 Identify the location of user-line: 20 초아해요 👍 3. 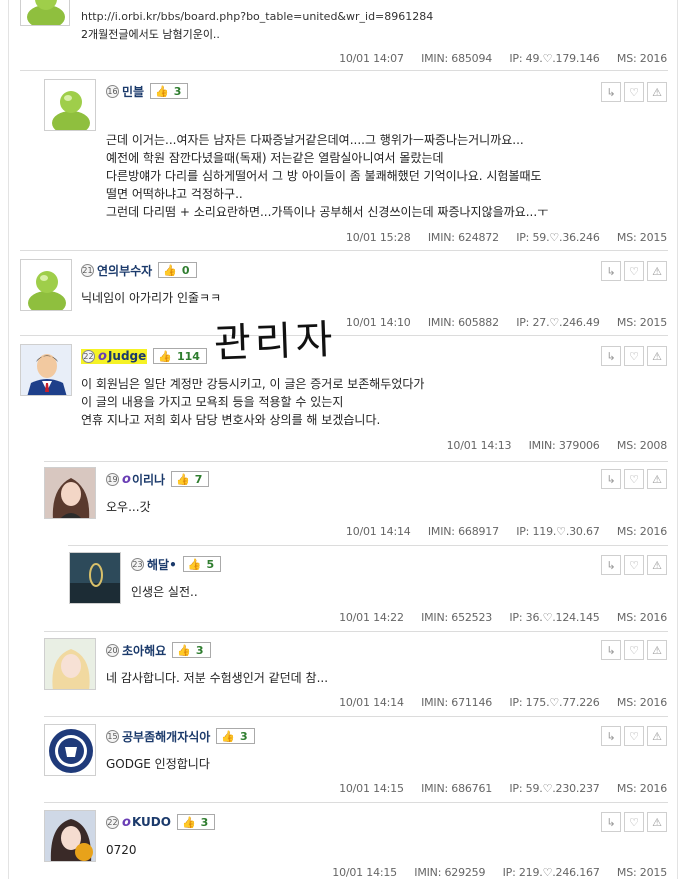
(158, 650).